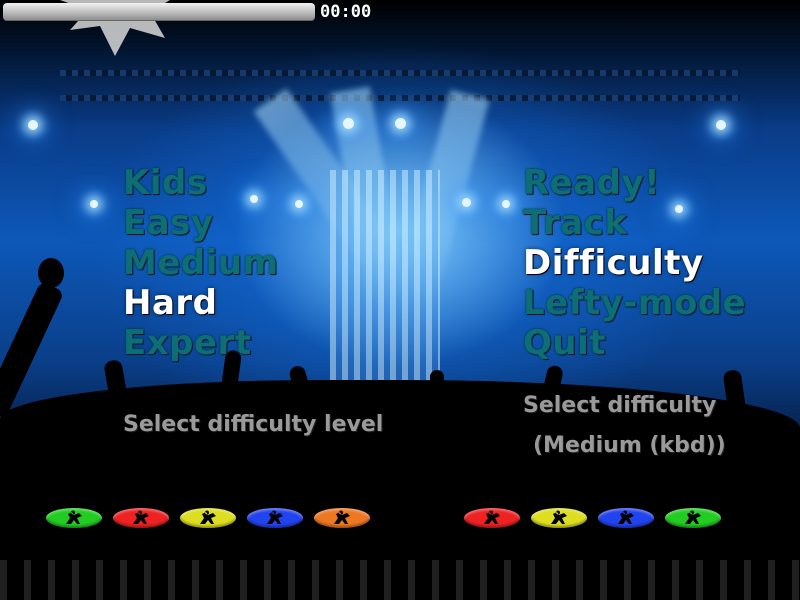 The width and height of the screenshot is (800, 600). Describe the element at coordinates (620, 405) in the screenshot. I see `menu-help-text: Select difficulty` at that location.